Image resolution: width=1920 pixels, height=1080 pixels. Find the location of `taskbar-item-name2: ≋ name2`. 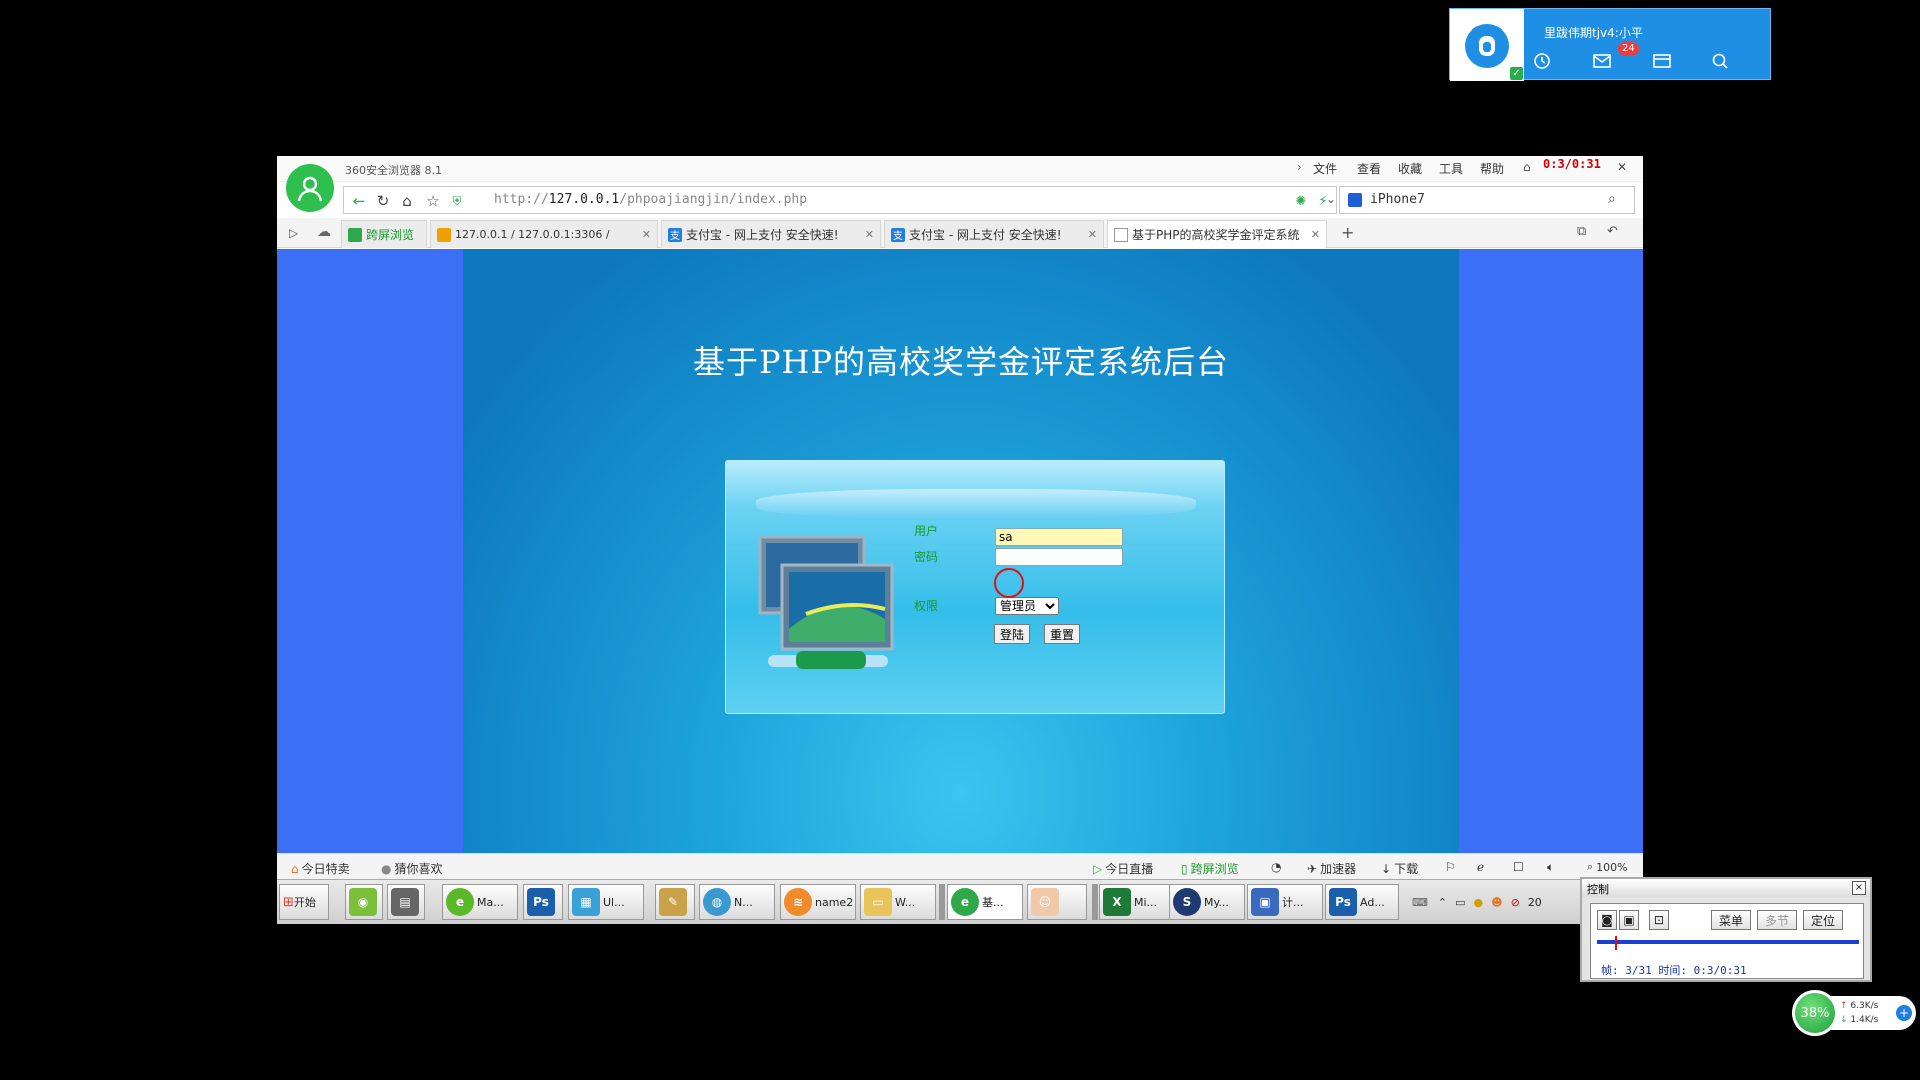

taskbar-item-name2: ≋ name2 is located at coordinates (818, 902).